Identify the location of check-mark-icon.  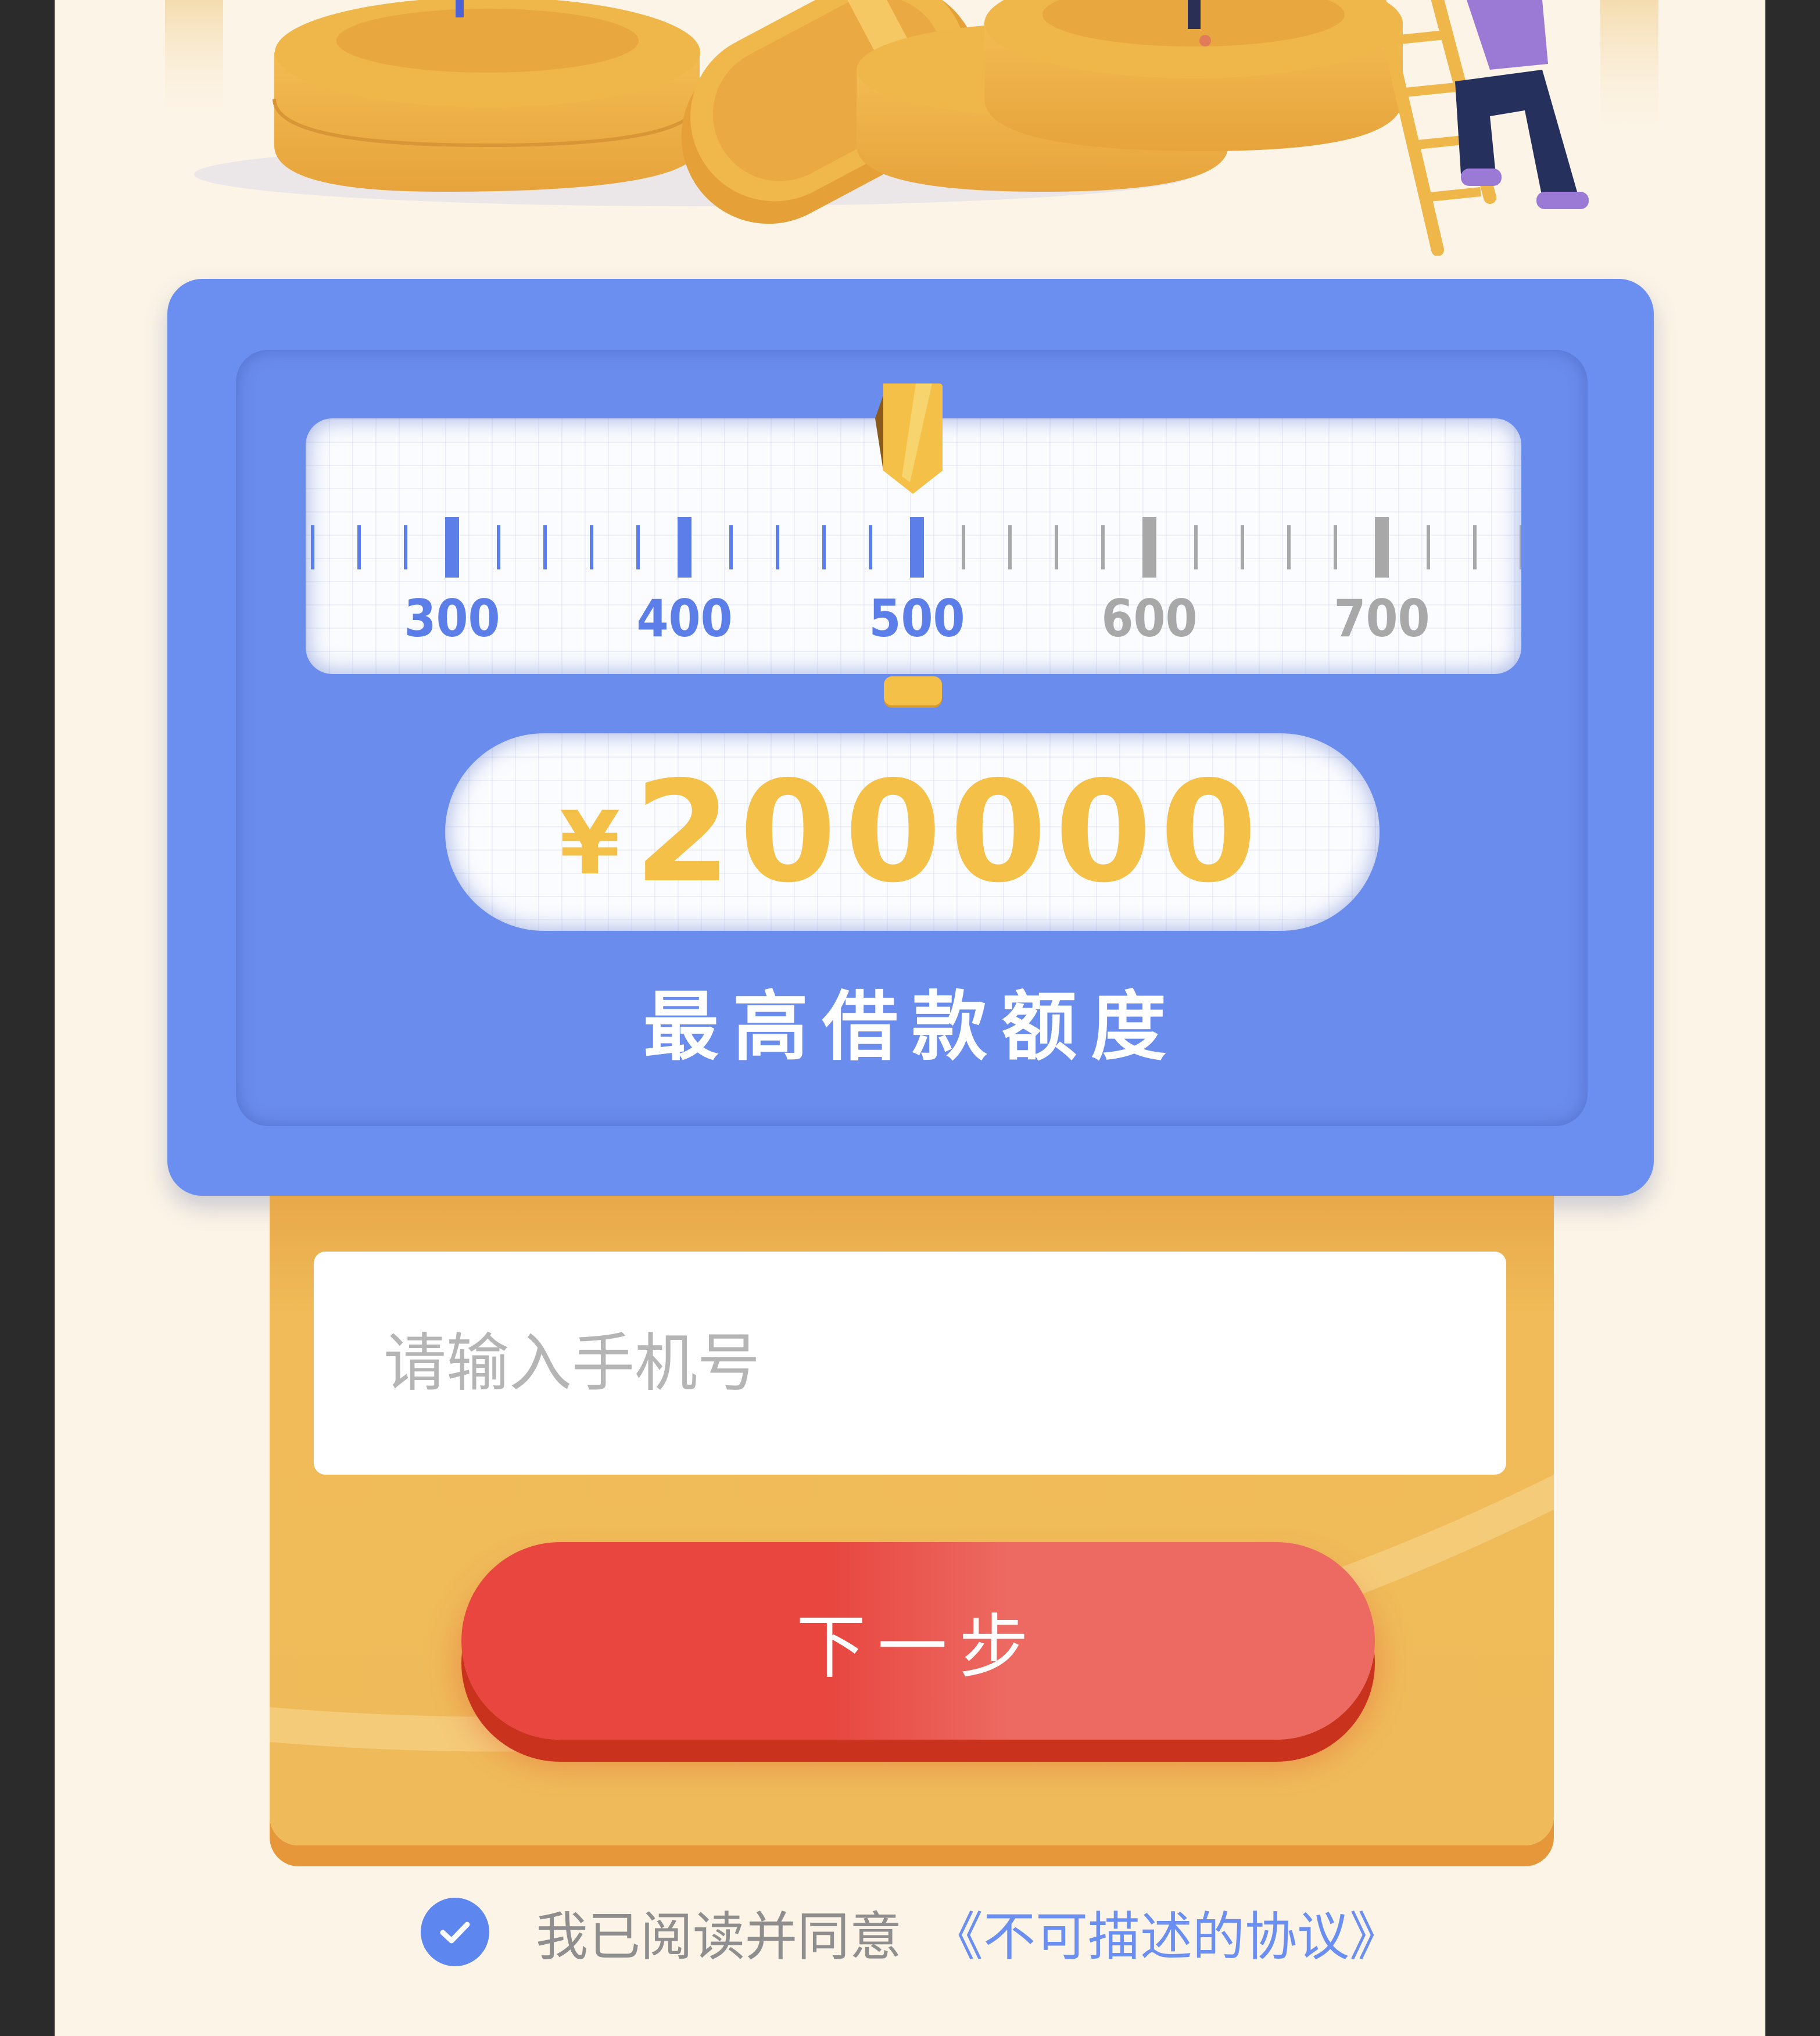
(455, 1933).